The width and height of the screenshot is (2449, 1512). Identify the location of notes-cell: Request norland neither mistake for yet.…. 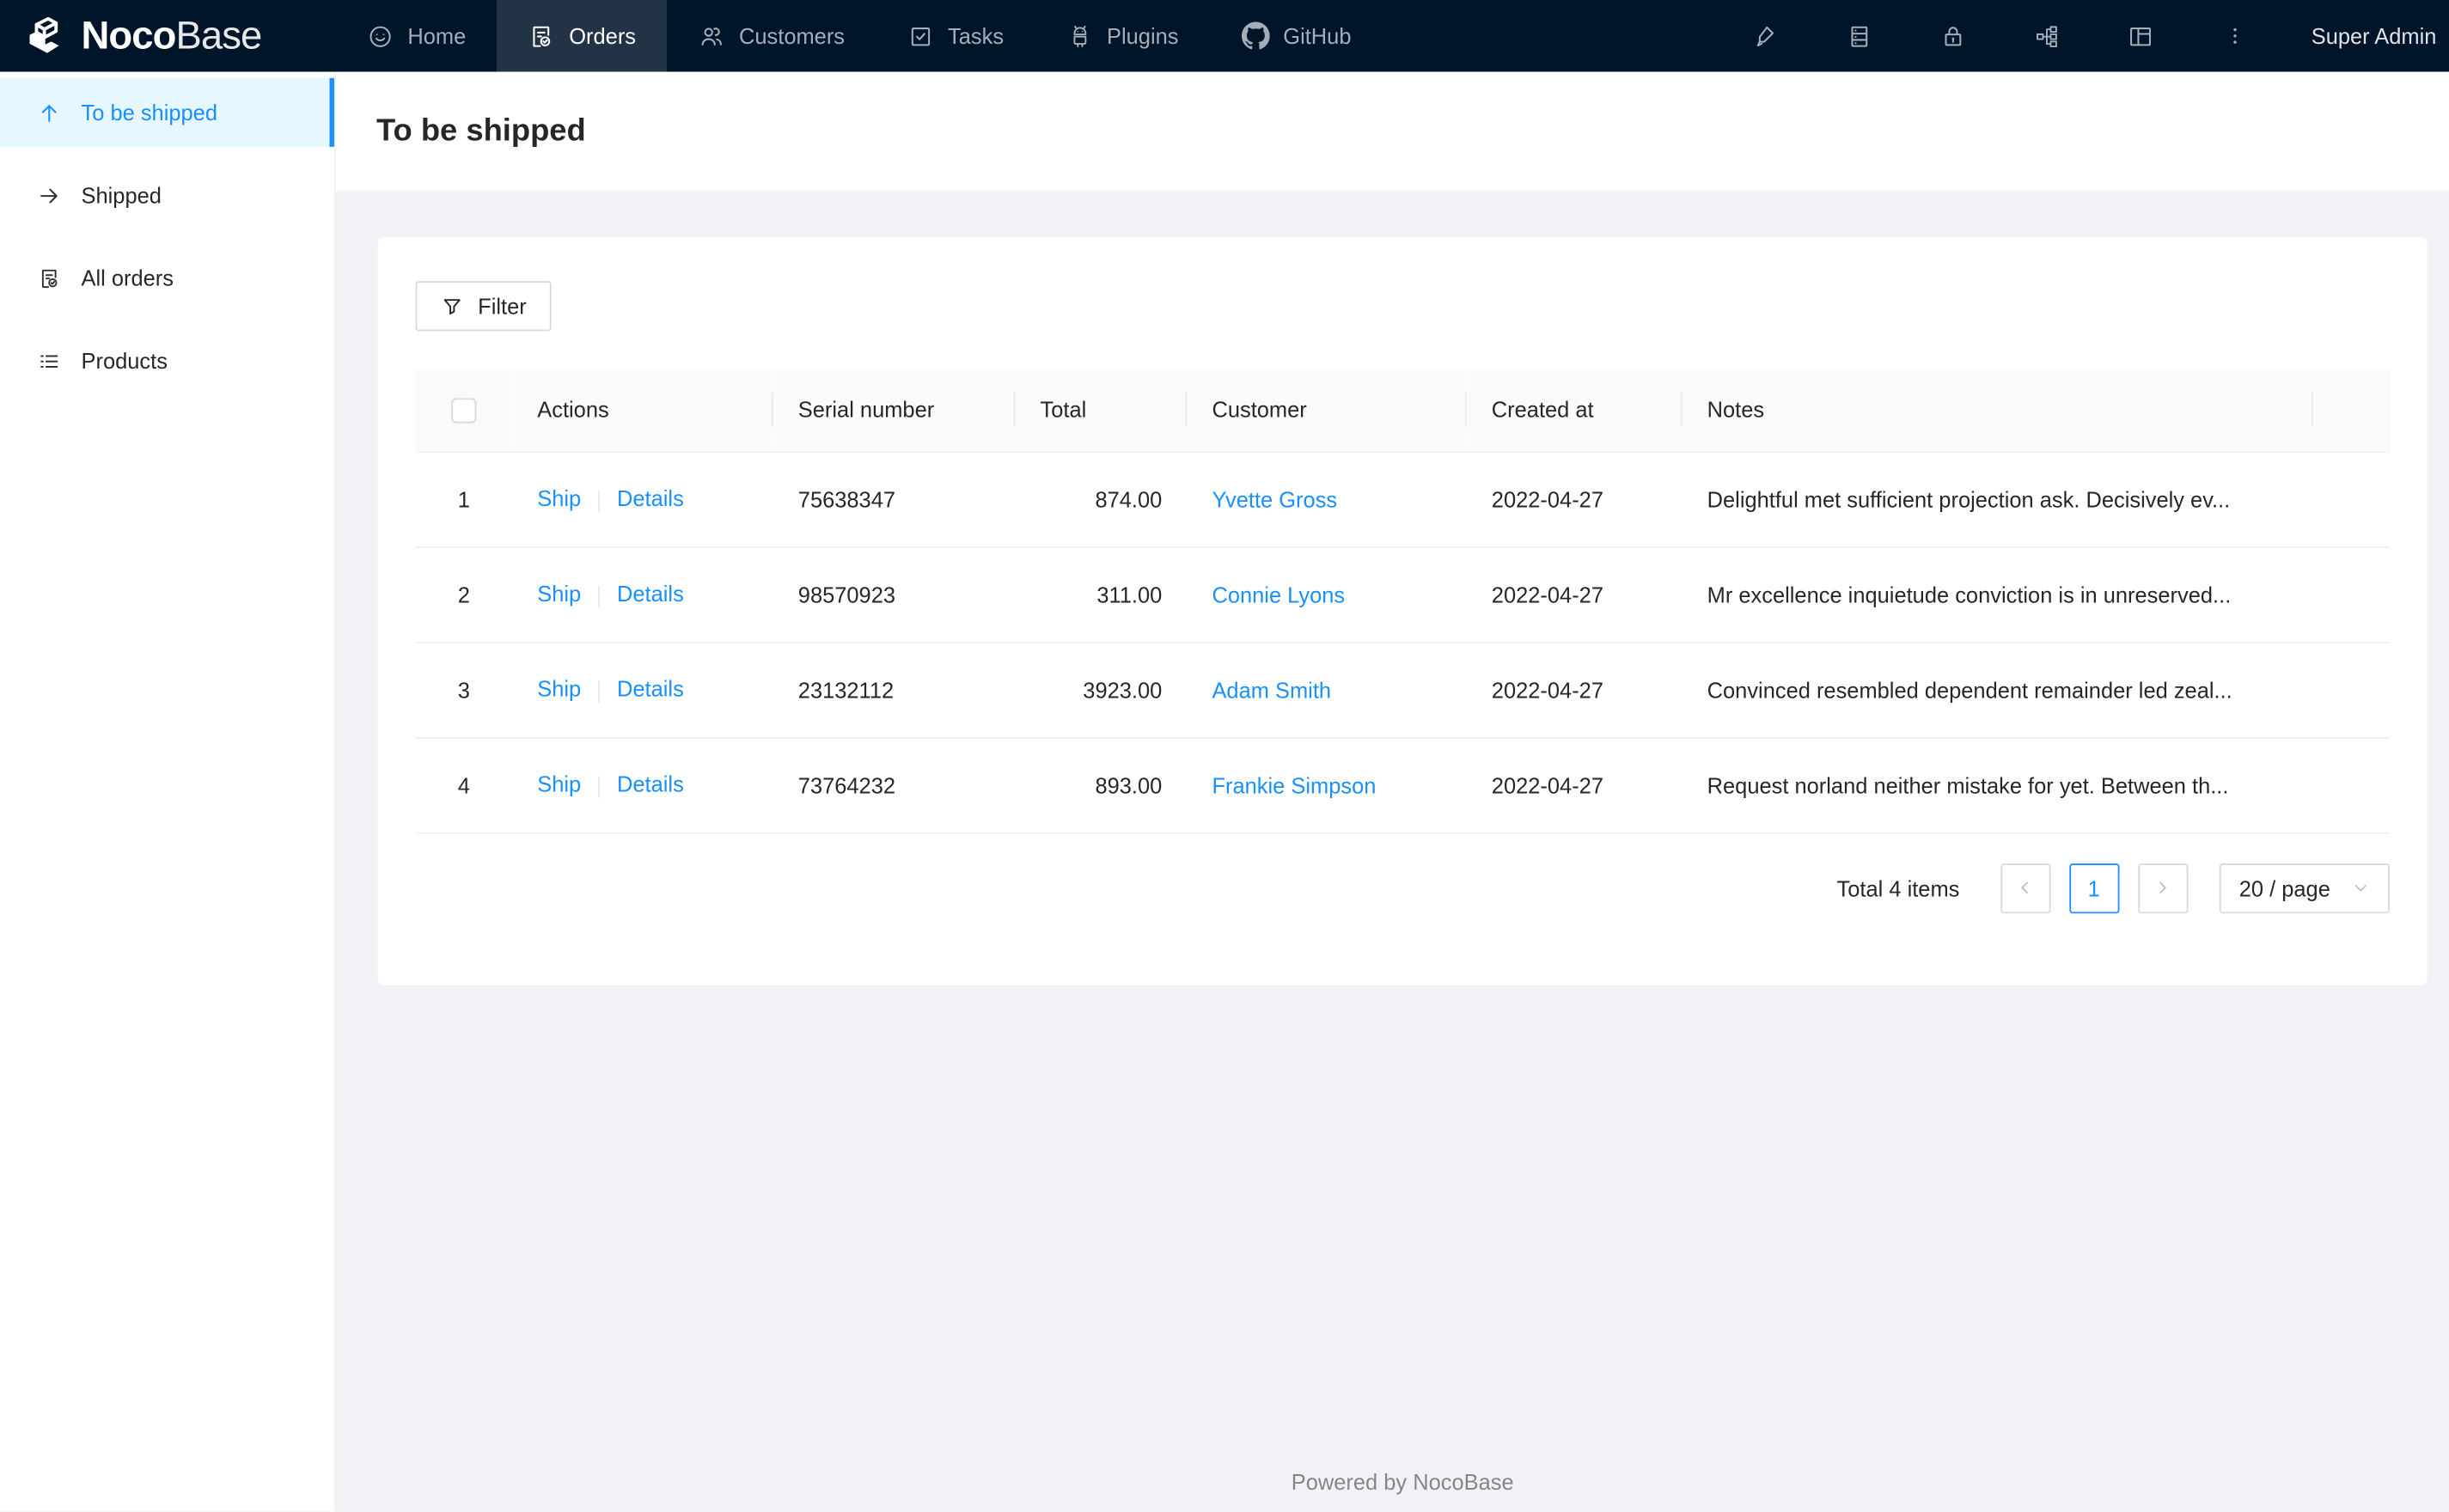
(1997, 784).